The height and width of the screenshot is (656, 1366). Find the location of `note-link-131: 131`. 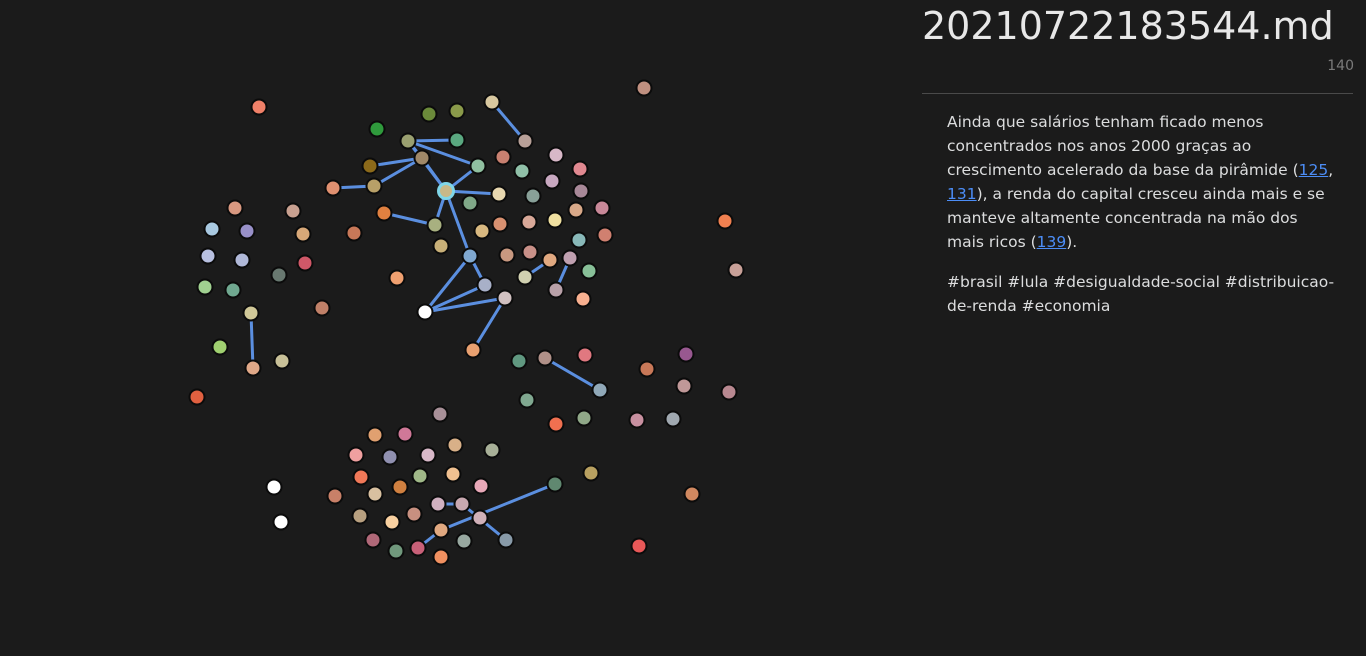

note-link-131: 131 is located at coordinates (962, 194).